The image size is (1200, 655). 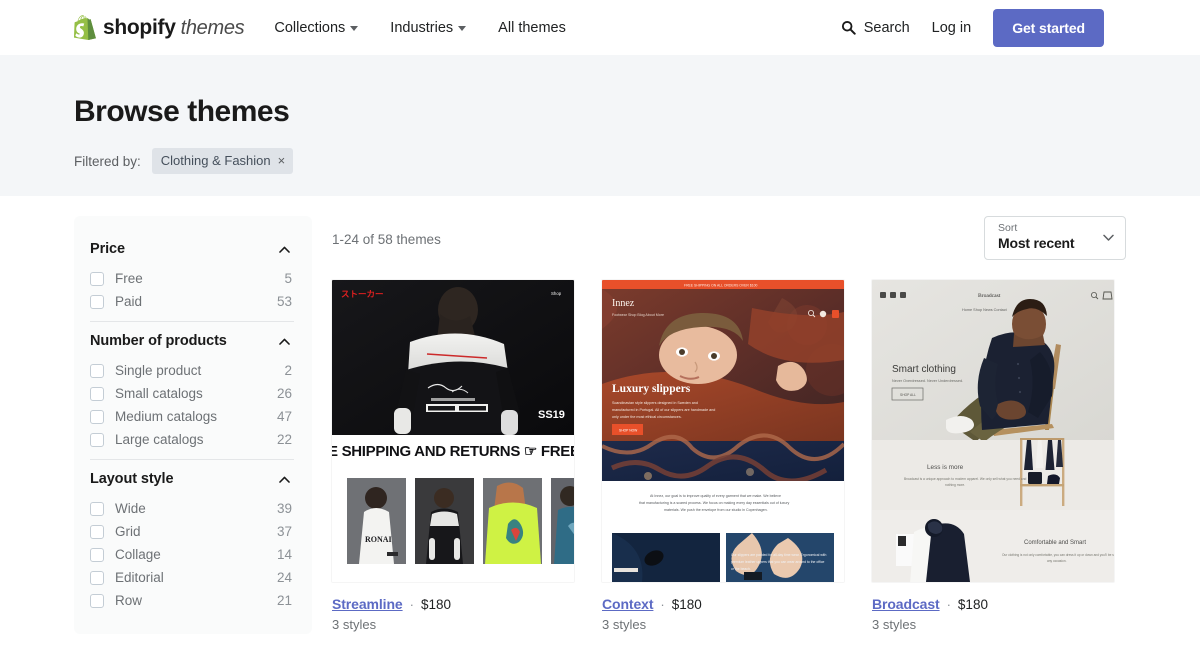 I want to click on checkbox-grid, so click(x=97, y=531).